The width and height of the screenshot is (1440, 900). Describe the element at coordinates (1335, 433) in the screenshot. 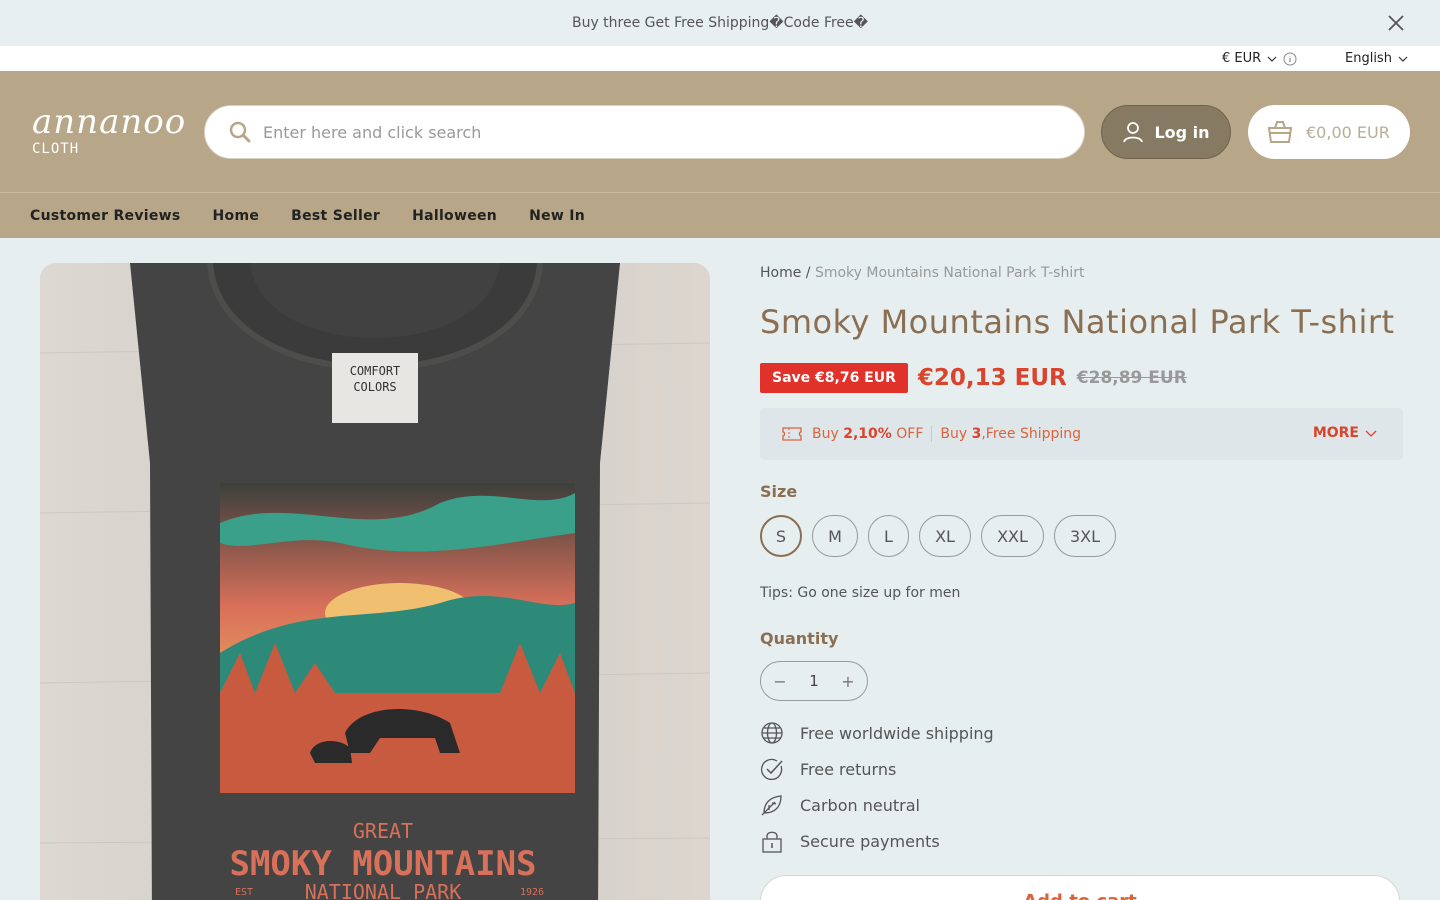

I see `promo-more-label: MORE` at that location.